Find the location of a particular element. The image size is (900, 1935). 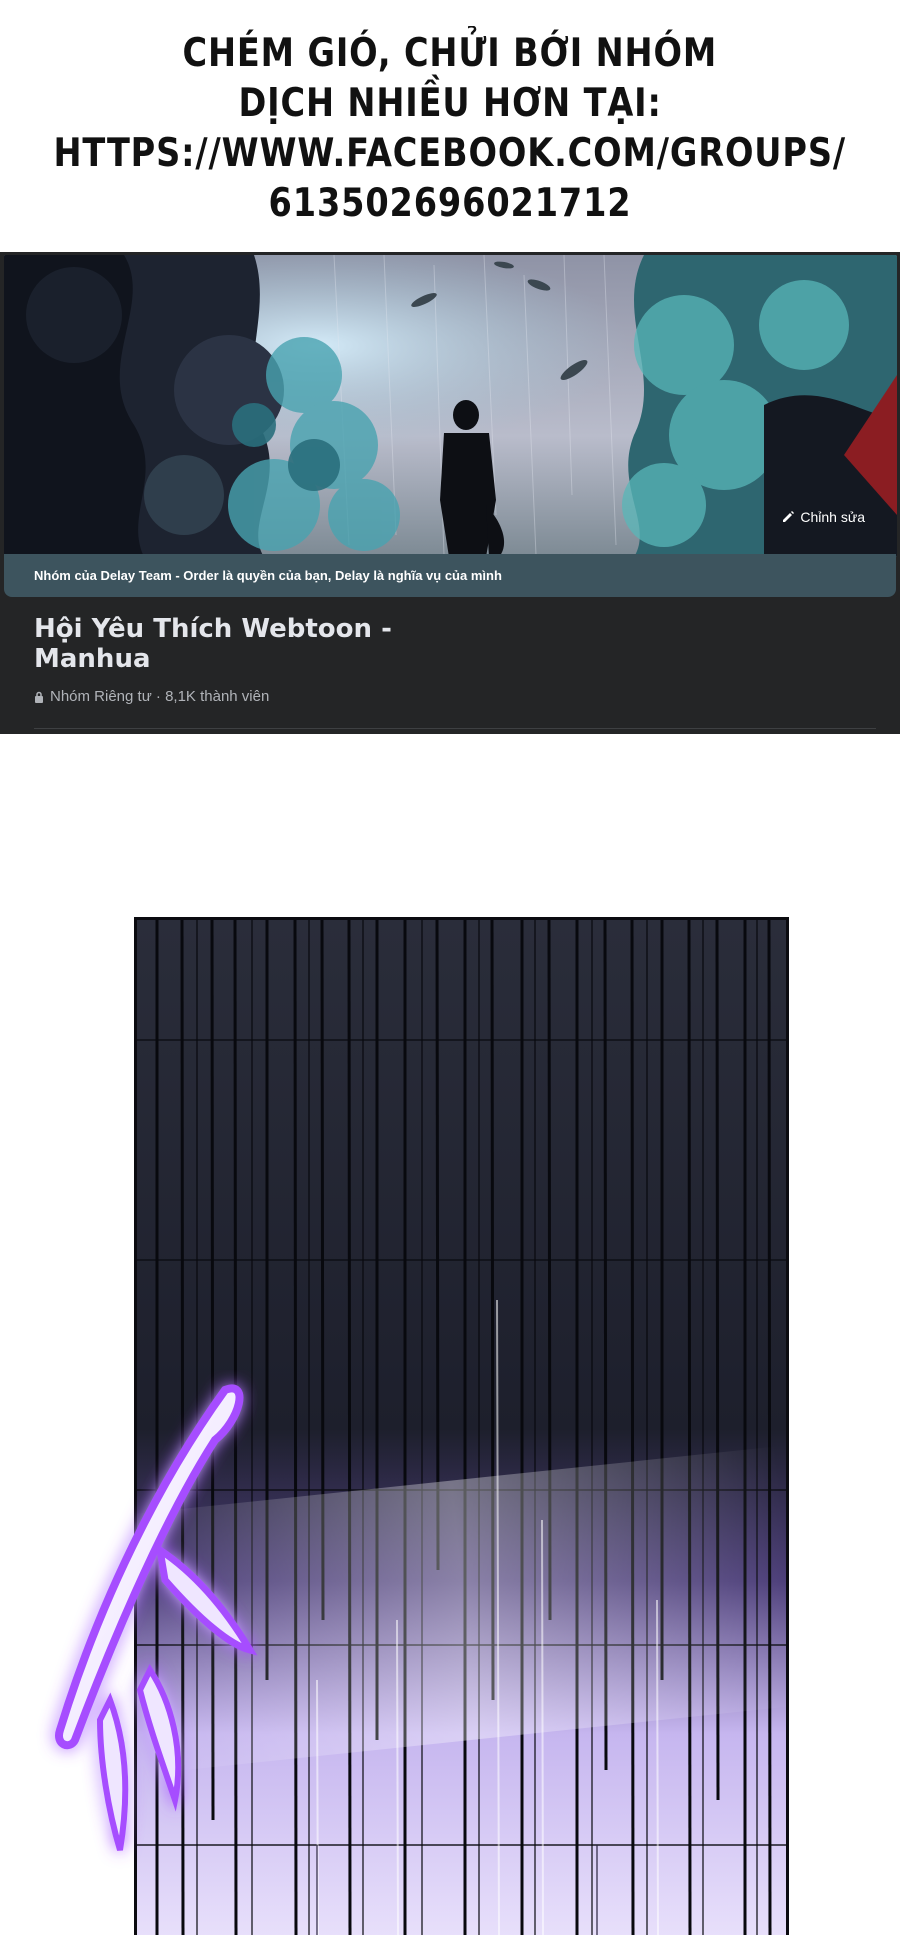

edit-cover-button: Chỉnh sửa is located at coordinates (823, 517).